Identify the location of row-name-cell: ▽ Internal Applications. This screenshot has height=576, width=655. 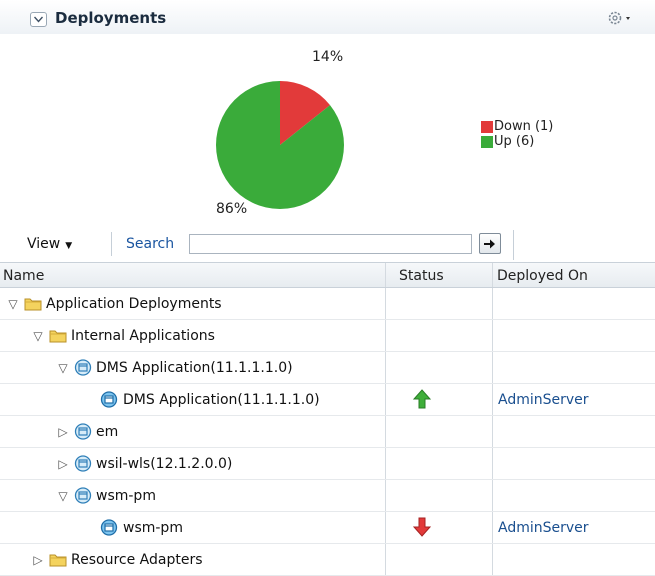
(122, 335).